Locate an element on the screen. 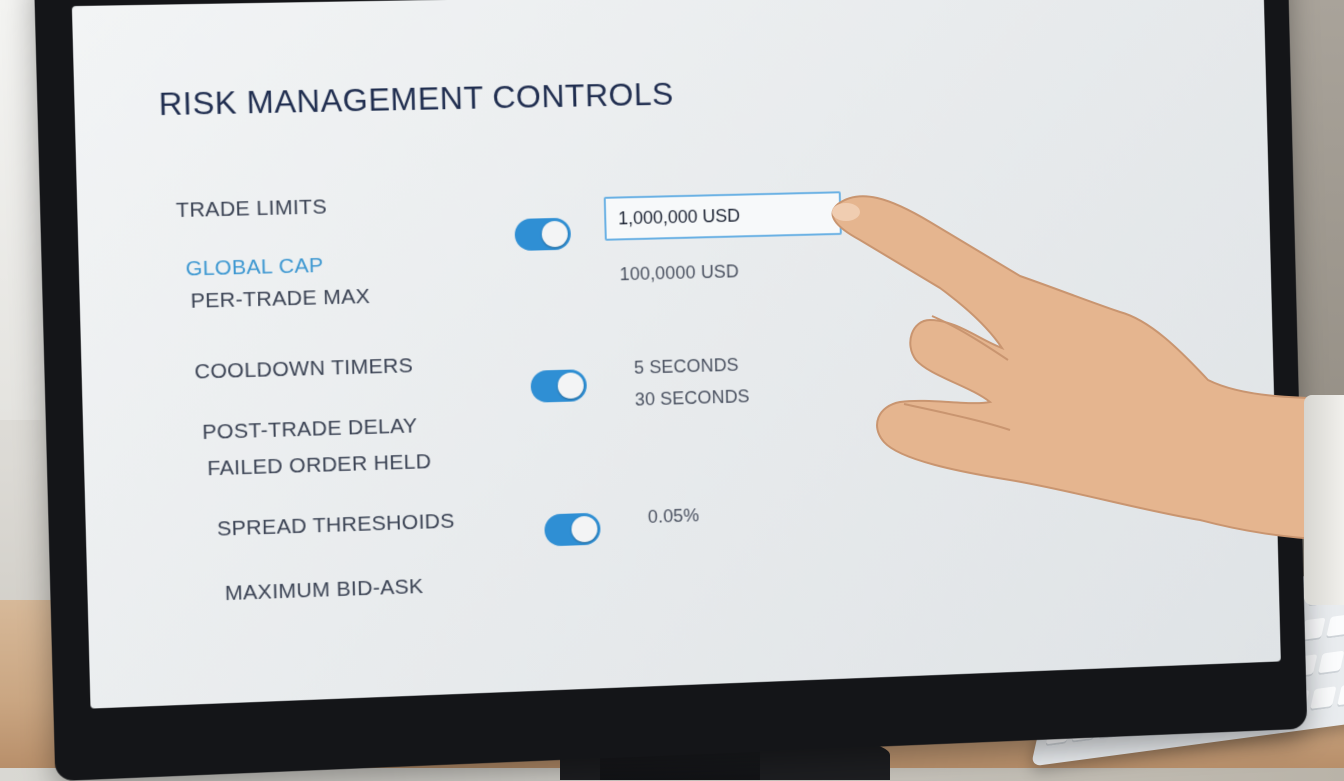  section-label-trade-limits: TRADE LIMITS is located at coordinates (251, 209).